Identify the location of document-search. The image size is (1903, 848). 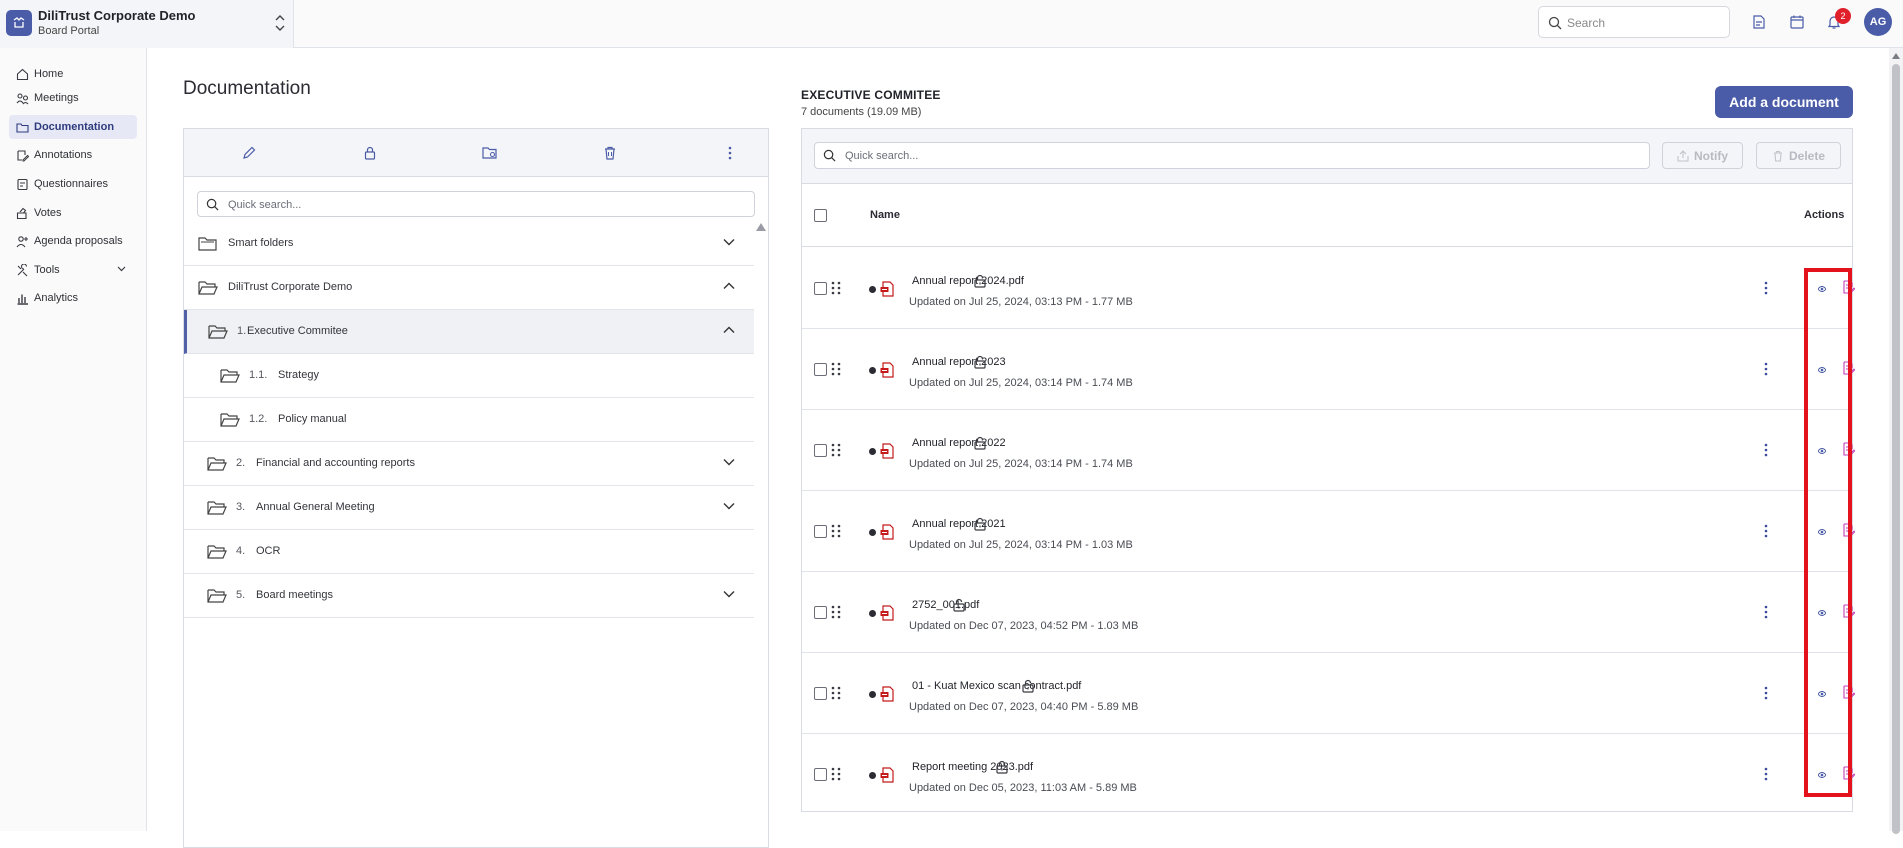
(1232, 155).